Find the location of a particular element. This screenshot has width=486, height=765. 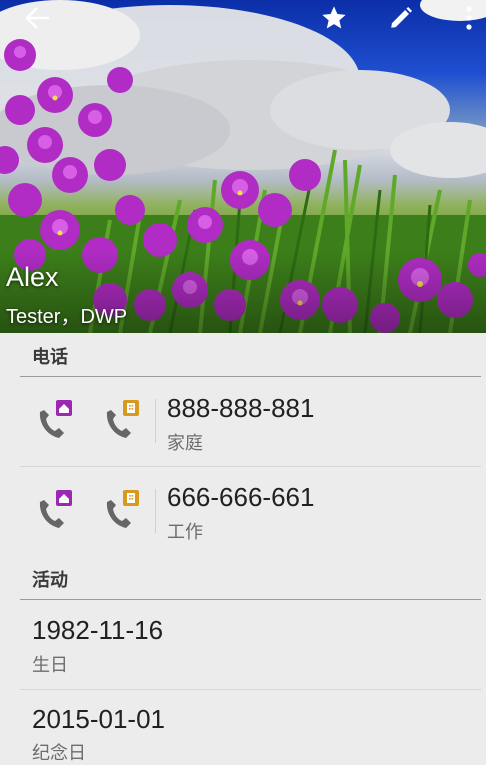

more-vertical-icon is located at coordinates (469, 18).